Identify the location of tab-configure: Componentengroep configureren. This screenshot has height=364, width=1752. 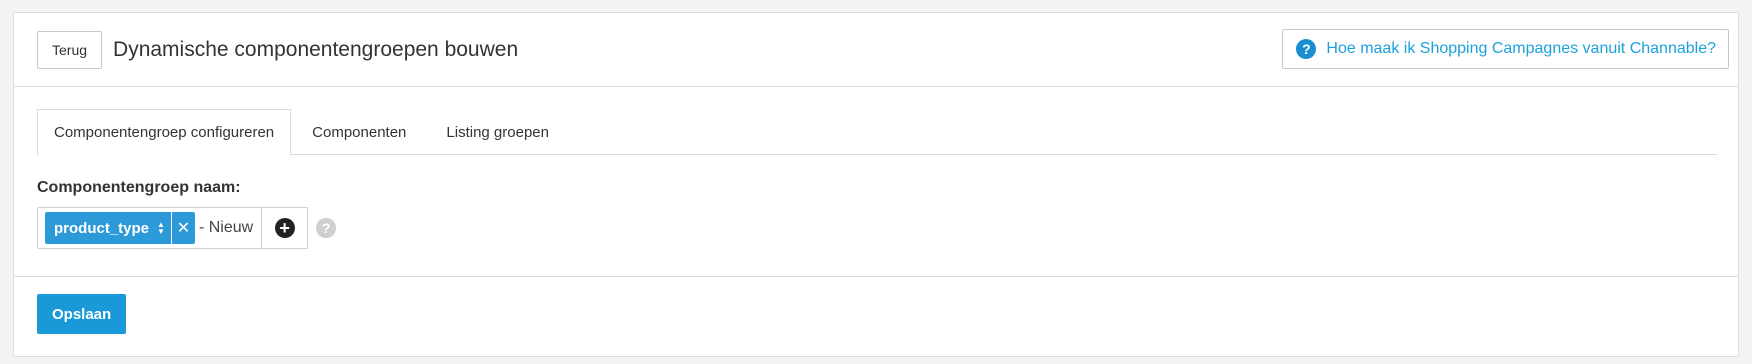
(164, 132).